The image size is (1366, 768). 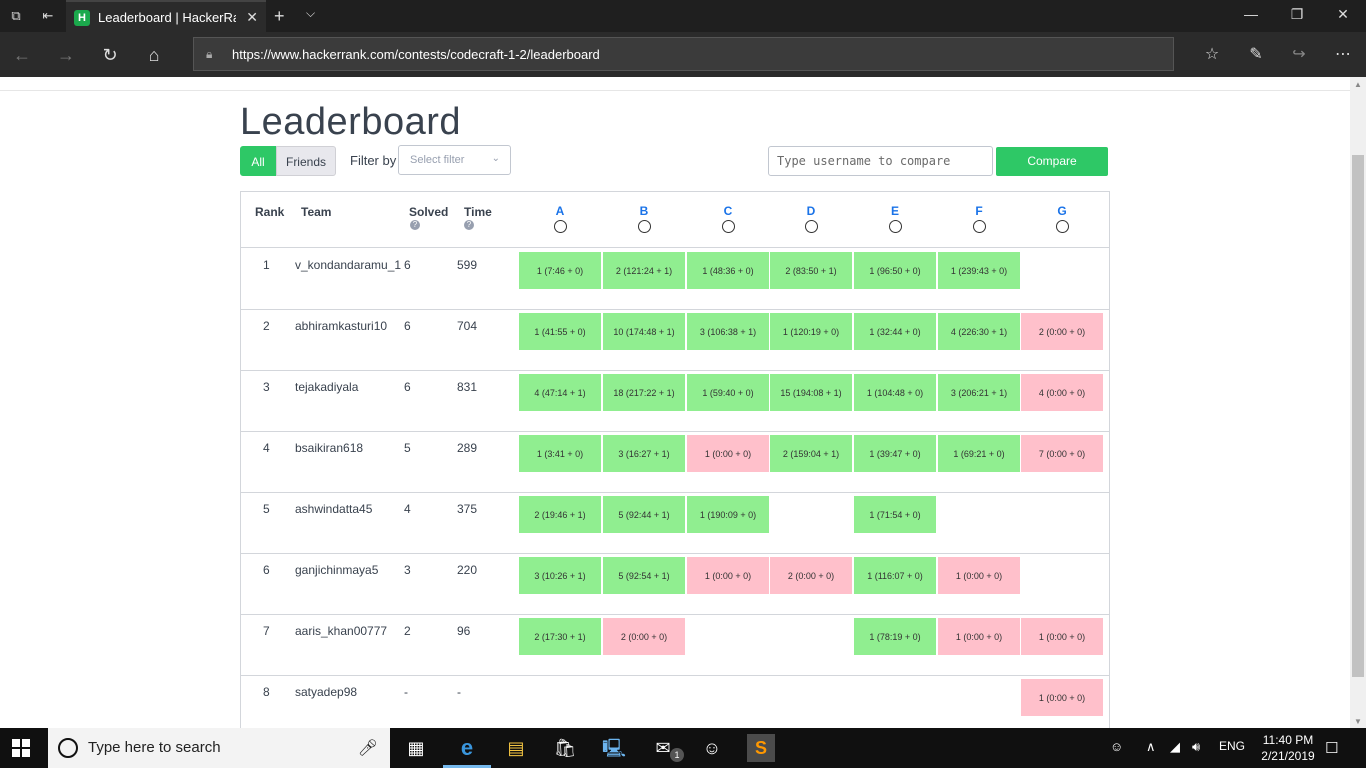 I want to click on microphone-icon: 🎤︎, so click(x=368, y=748).